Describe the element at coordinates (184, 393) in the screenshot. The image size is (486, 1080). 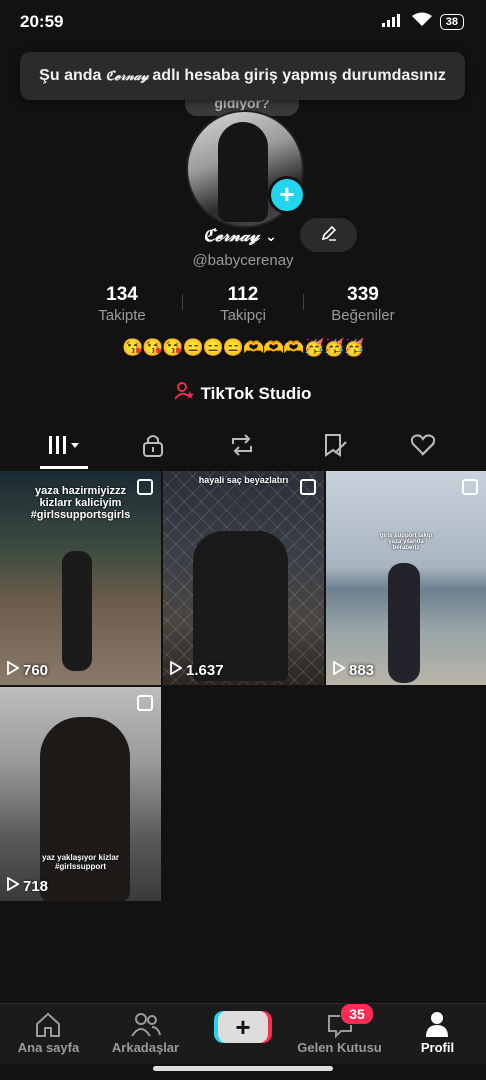
I see `studio-user-icon` at that location.